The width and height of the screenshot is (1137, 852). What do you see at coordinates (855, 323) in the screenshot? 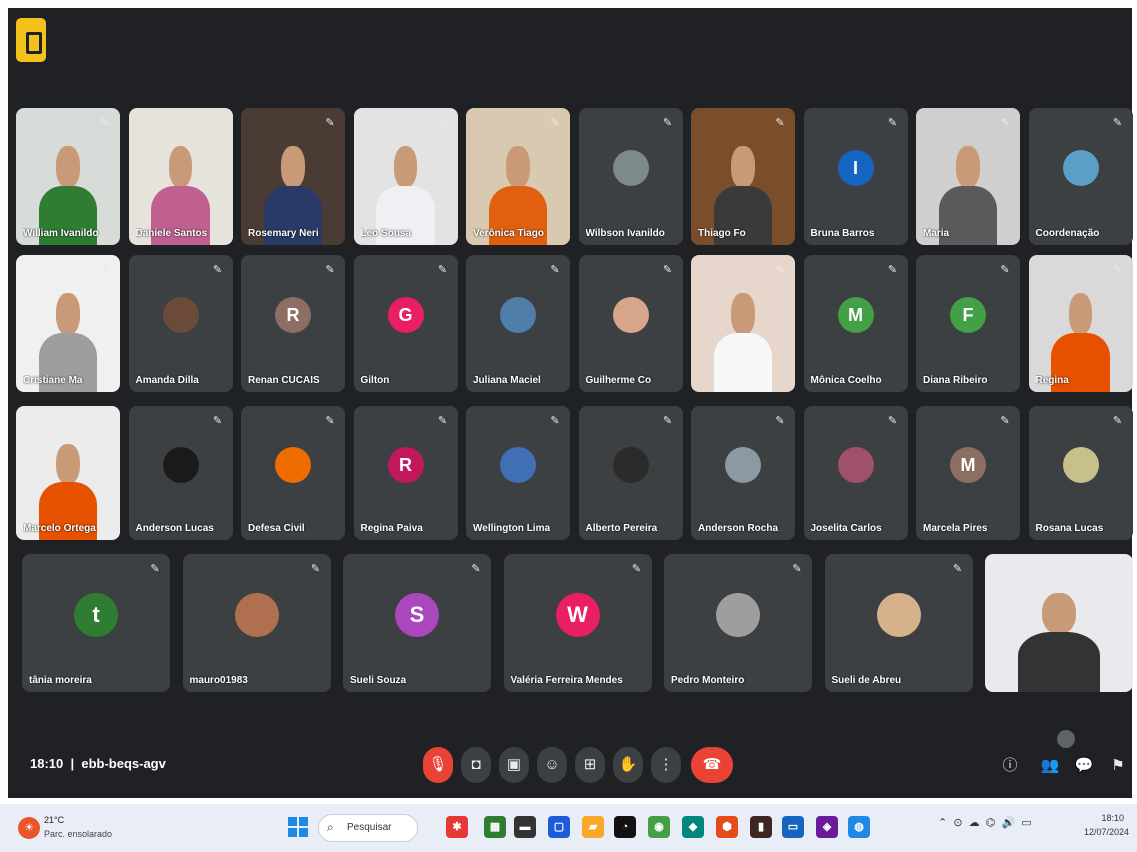
I see `participant-tile: M ✎ Mônica Coelho` at bounding box center [855, 323].